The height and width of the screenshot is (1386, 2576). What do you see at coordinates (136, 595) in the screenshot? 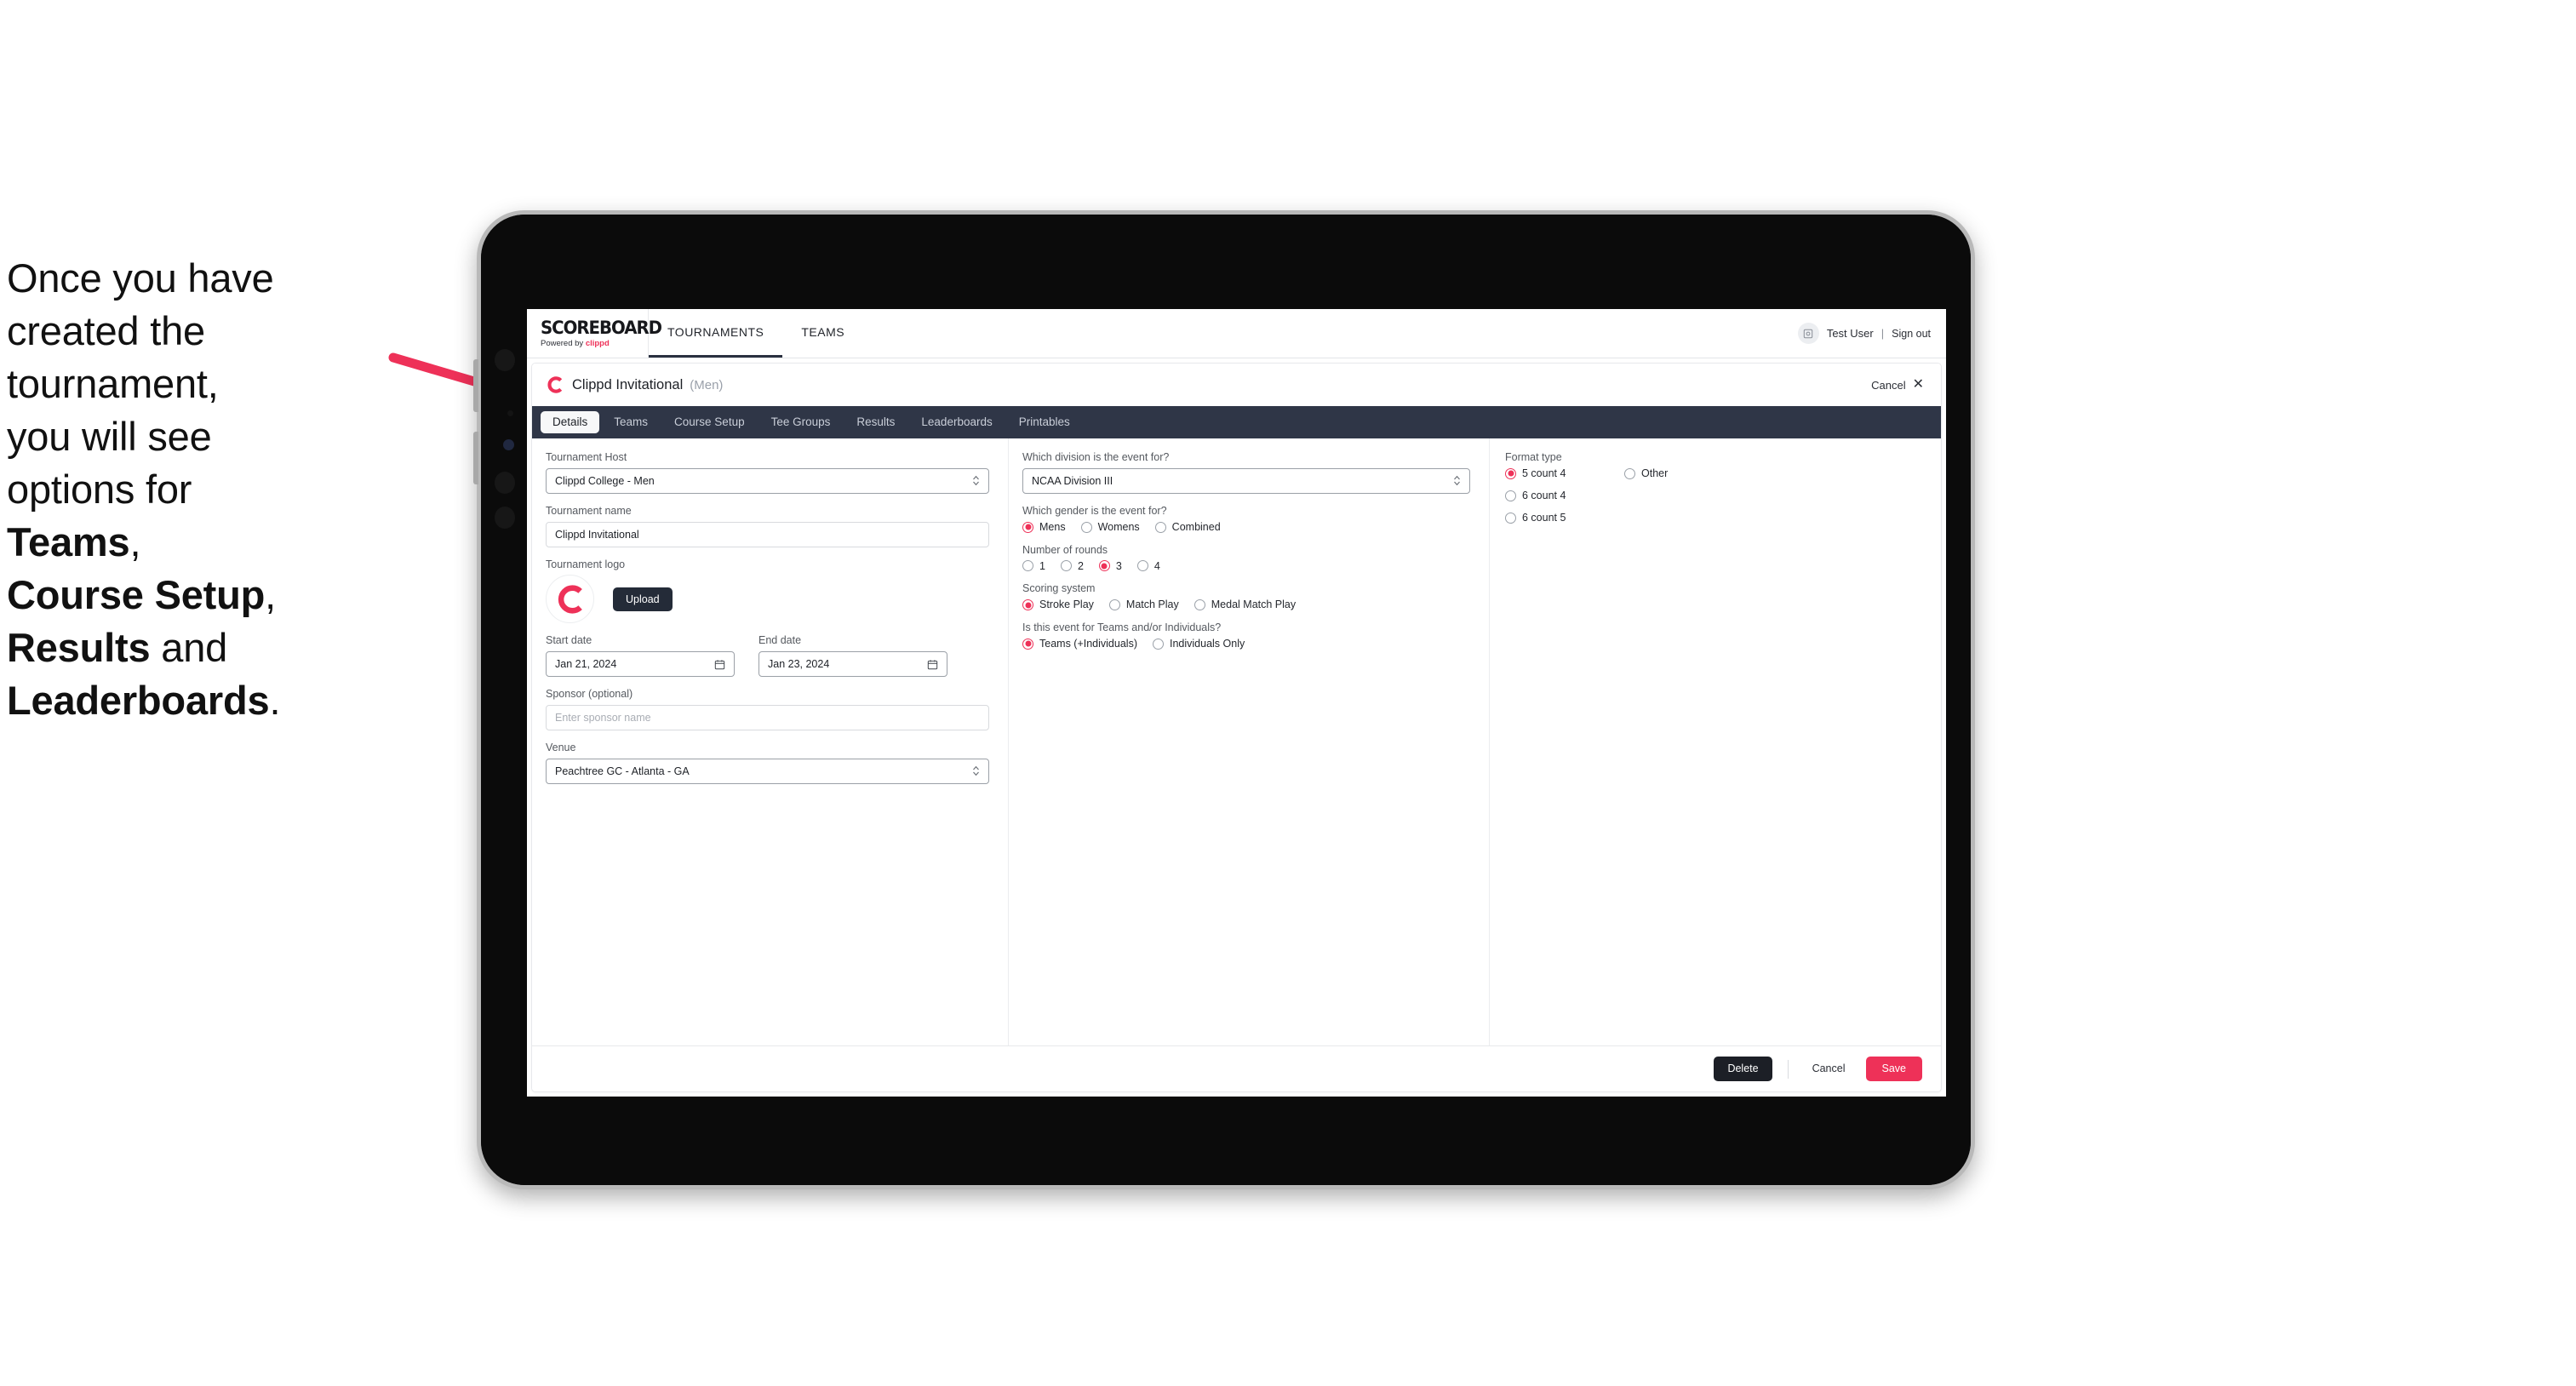
I see `caption-bold-course-setup: Course Setup` at bounding box center [136, 595].